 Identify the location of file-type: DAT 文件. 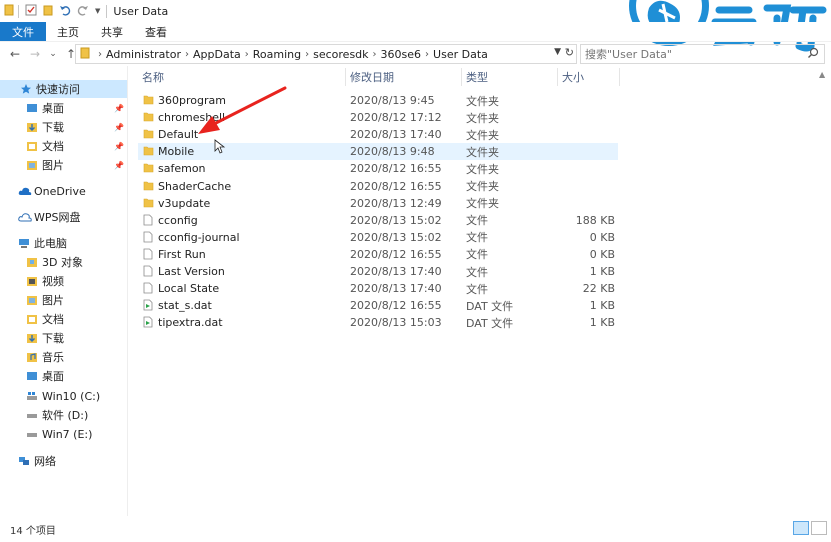
(490, 306).